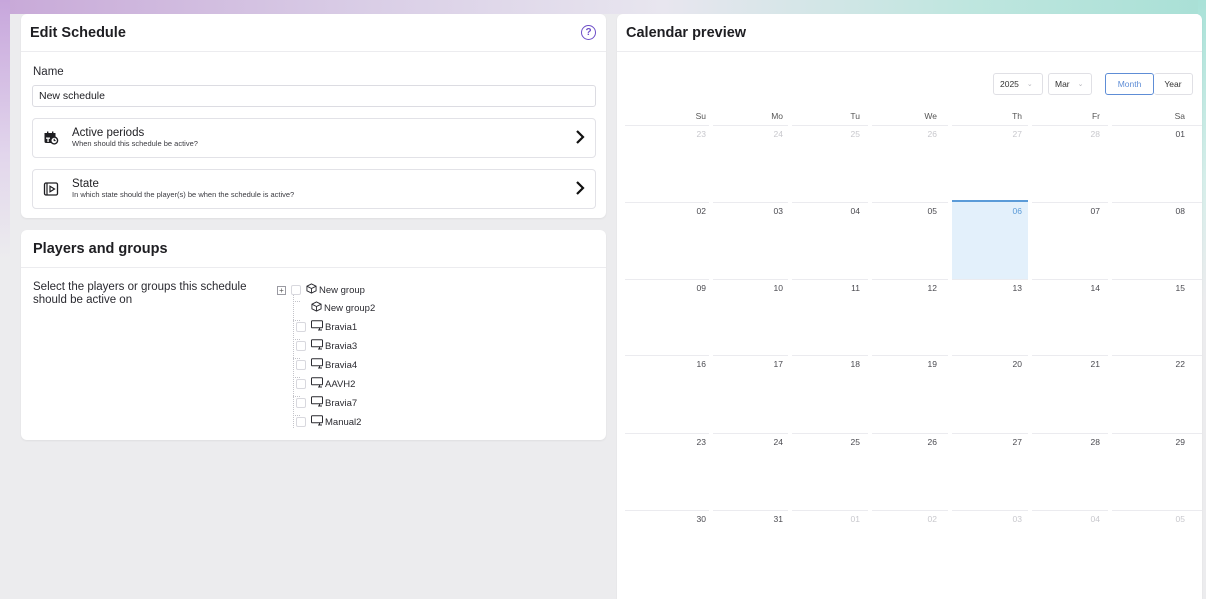 The width and height of the screenshot is (1206, 599). What do you see at coordinates (1085, 211) in the screenshot?
I see `calendar-day: 07` at bounding box center [1085, 211].